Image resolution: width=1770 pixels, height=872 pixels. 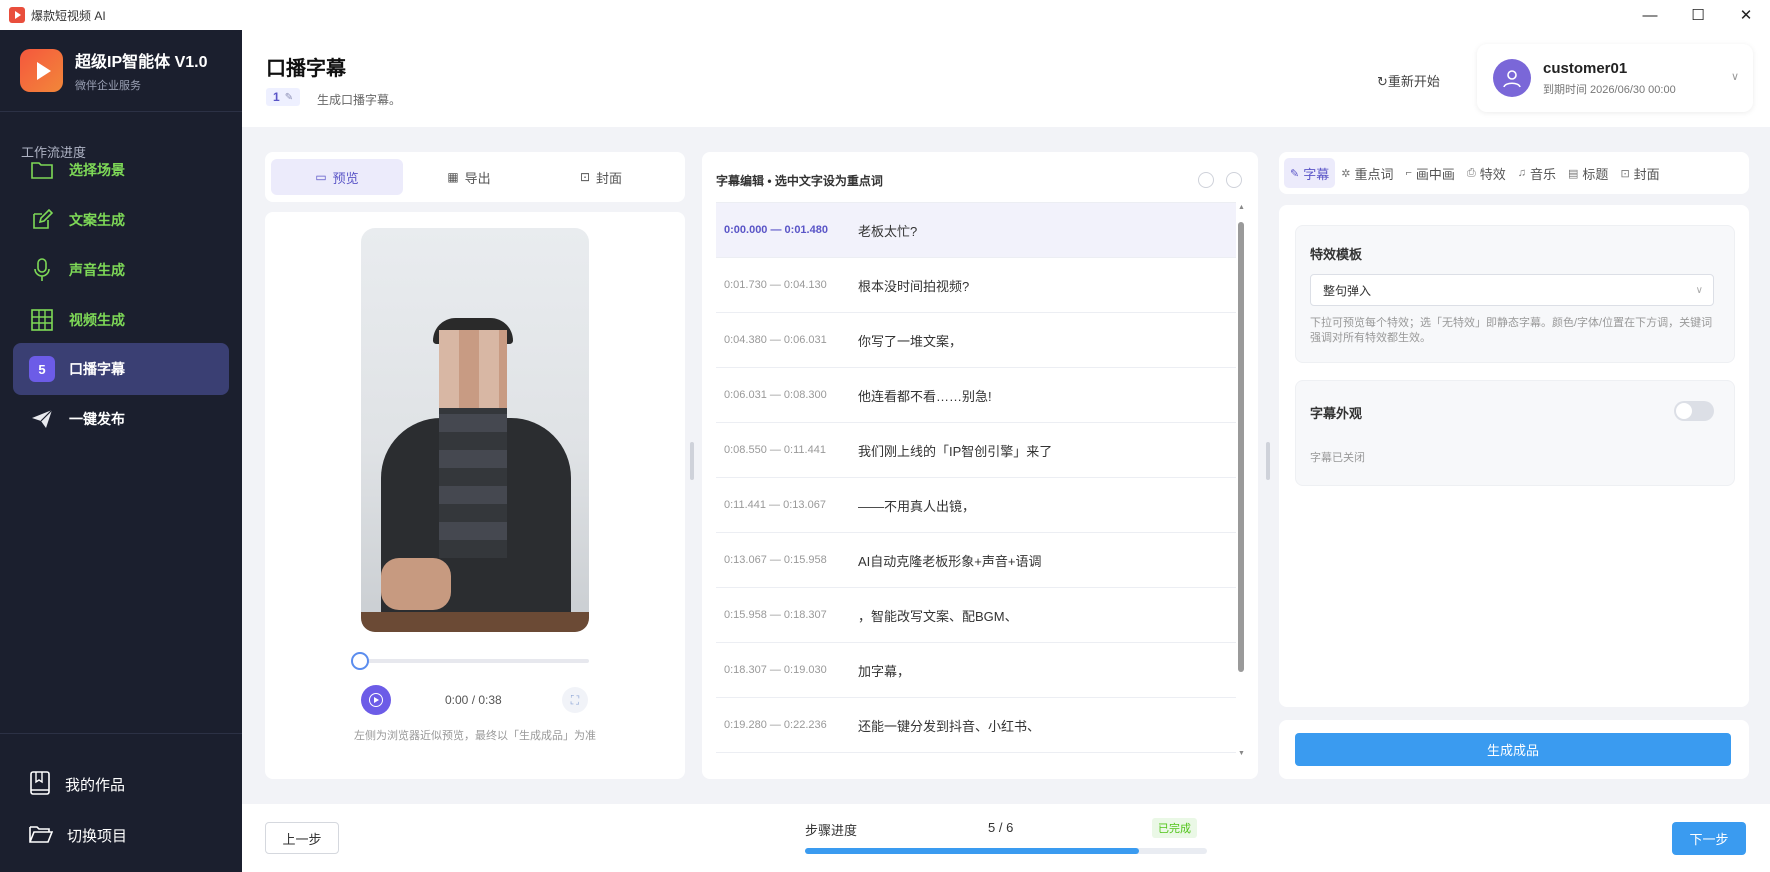 What do you see at coordinates (1316, 174) in the screenshot?
I see `tab-label: 字幕` at bounding box center [1316, 174].